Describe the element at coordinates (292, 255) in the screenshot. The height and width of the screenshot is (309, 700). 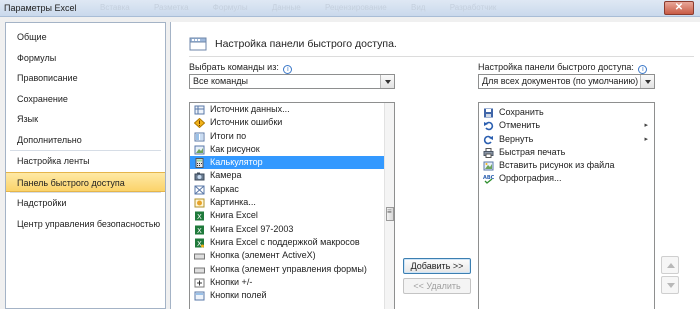
I see `list-item: Кнопка (элемент ActiveX)` at that location.